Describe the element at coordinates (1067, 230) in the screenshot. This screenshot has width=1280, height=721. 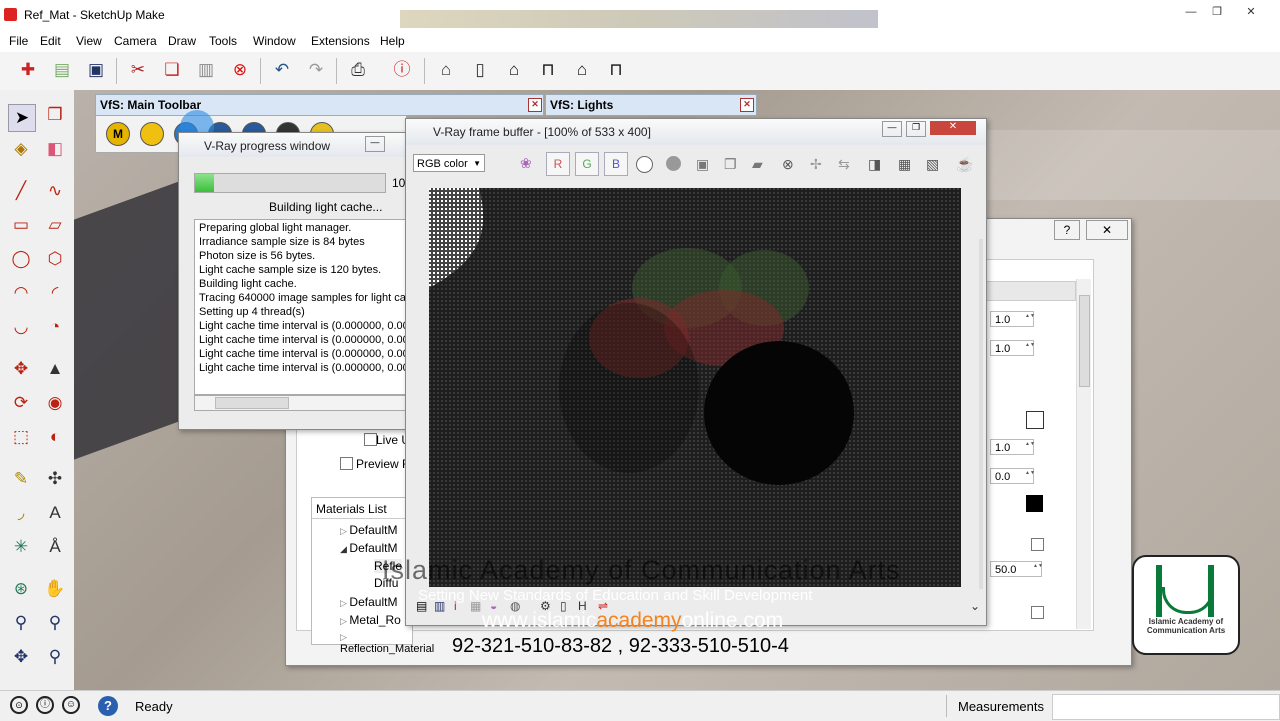
I see `help-button: ?` at that location.